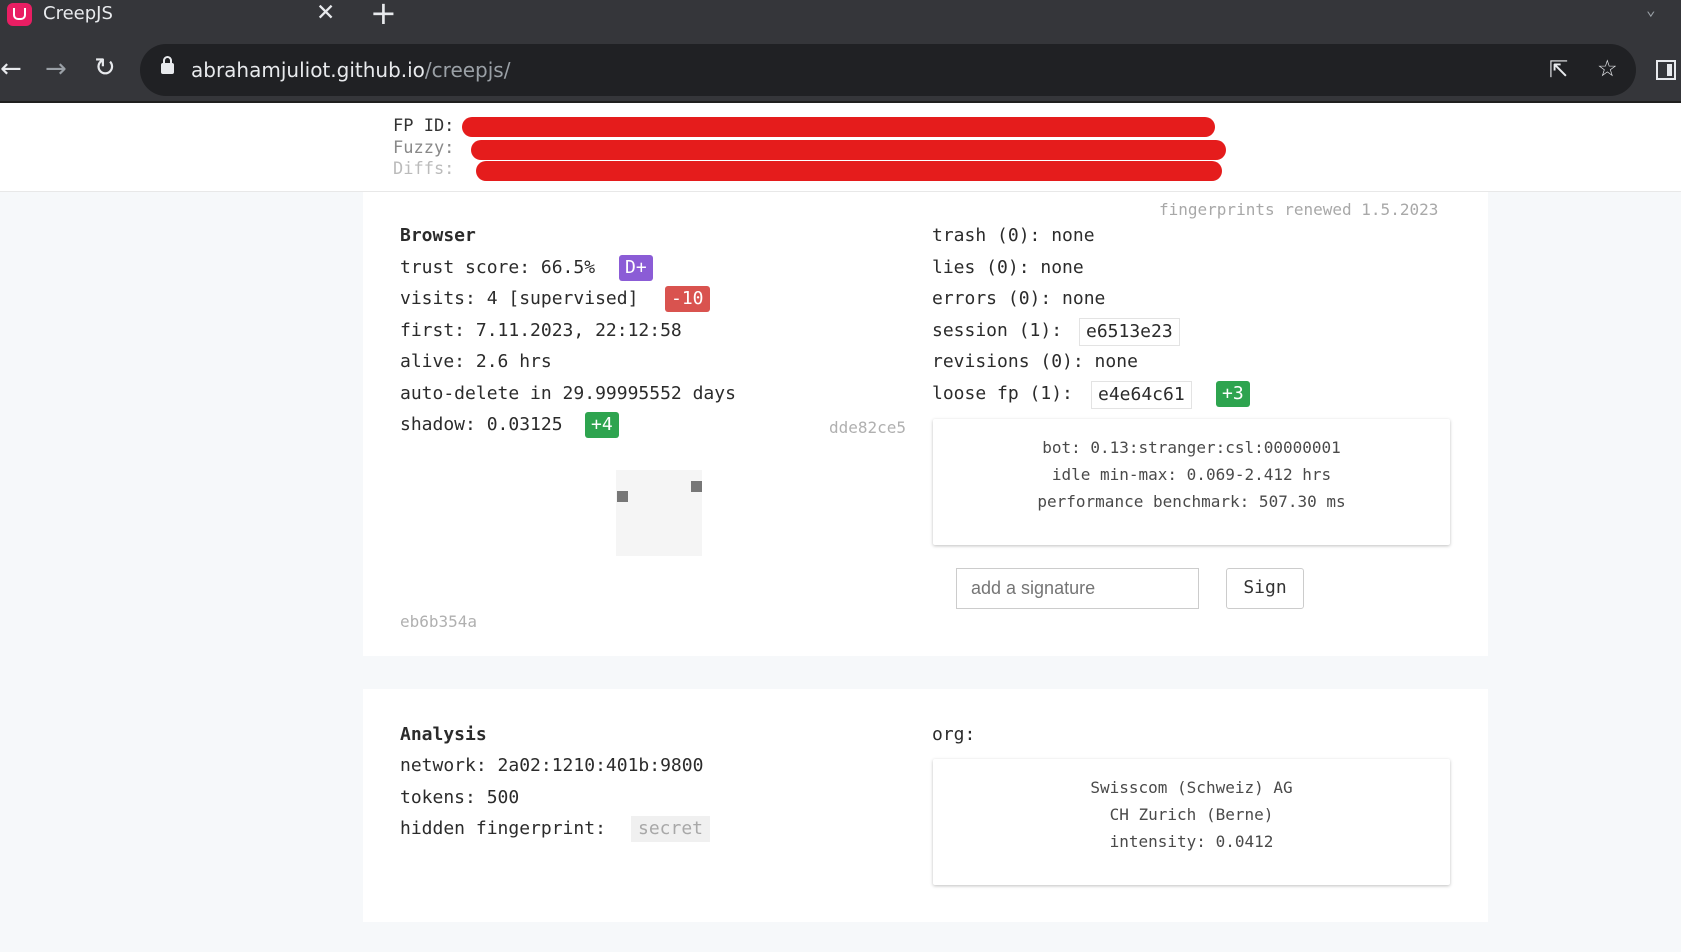 The width and height of the screenshot is (1681, 952). Describe the element at coordinates (1299, 209) in the screenshot. I see `renewed-text: fingerprints renewed 1.5.2023` at that location.